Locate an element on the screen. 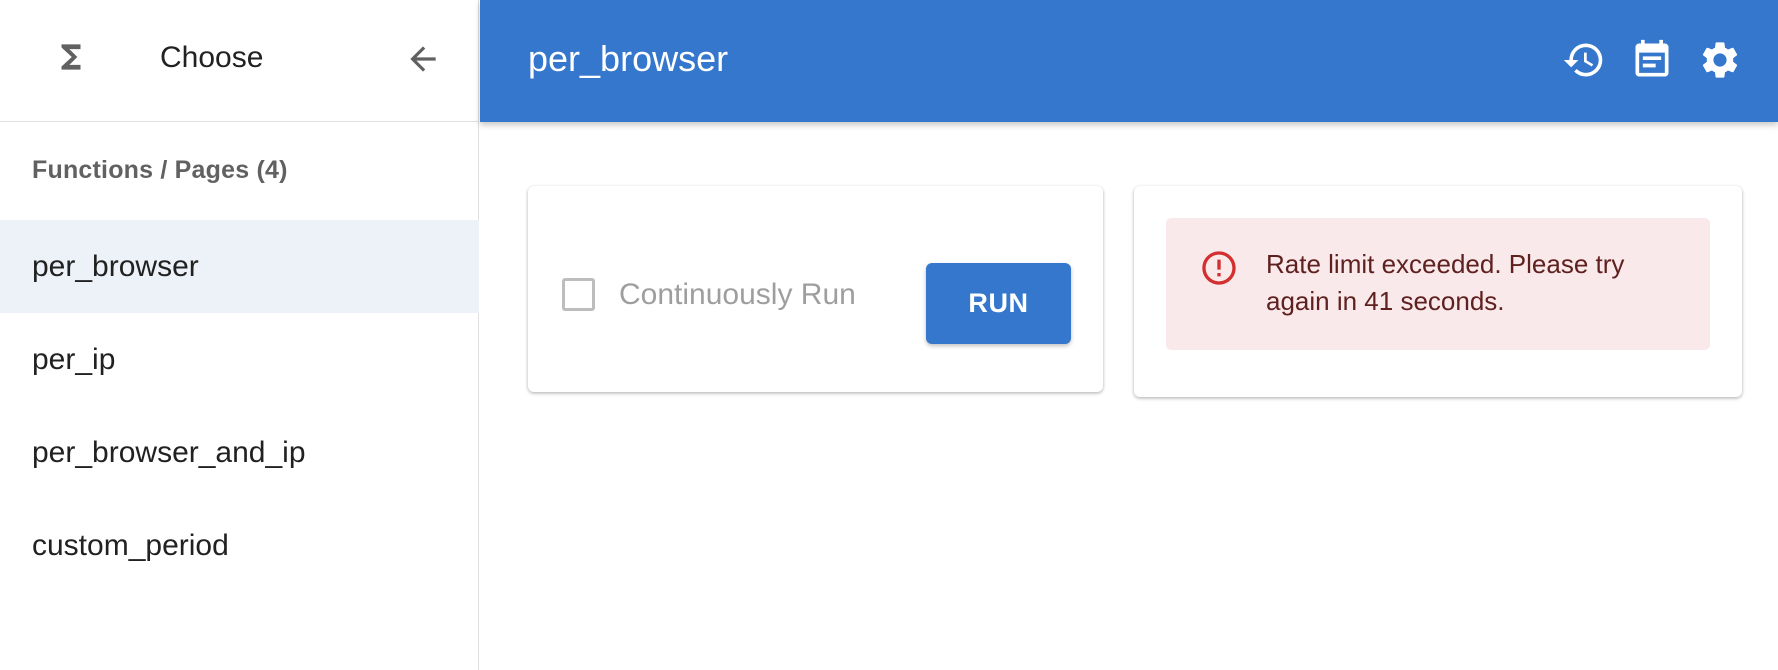  sidebar-item-per-browser: per_browser is located at coordinates (239, 266).